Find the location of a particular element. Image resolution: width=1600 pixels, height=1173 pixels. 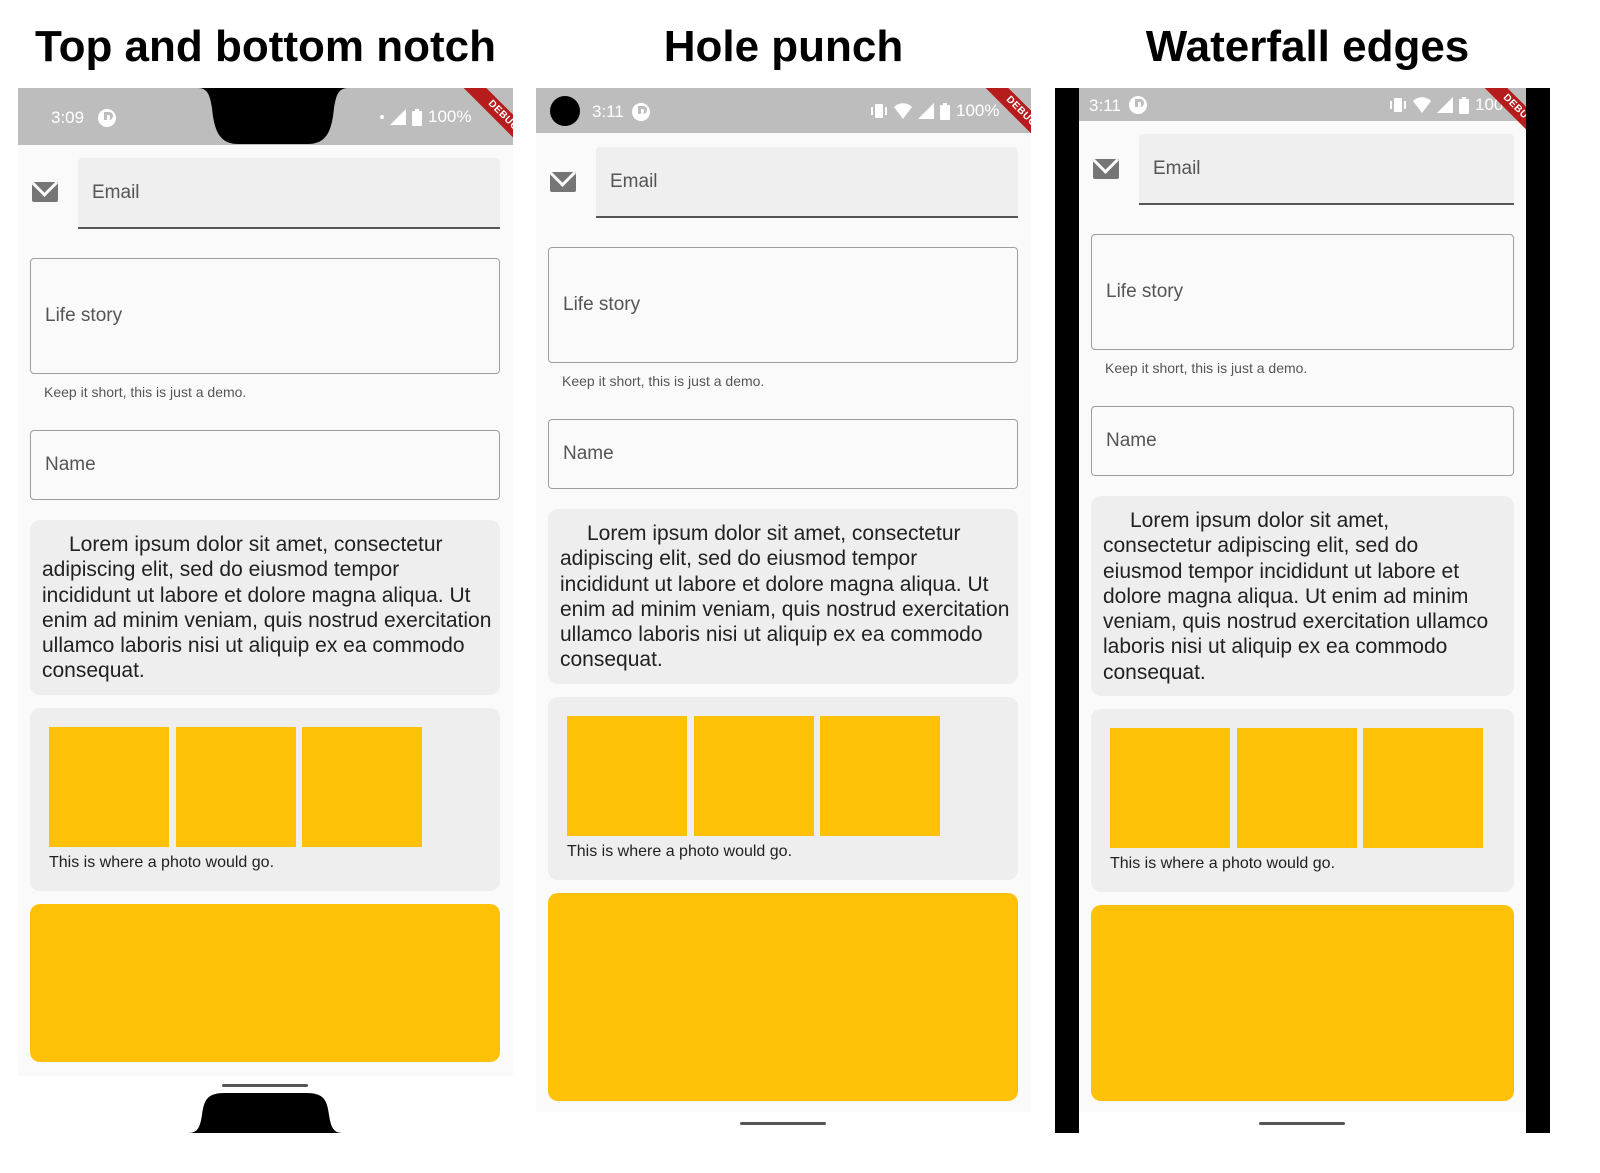

dot-icon is located at coordinates (382, 117).